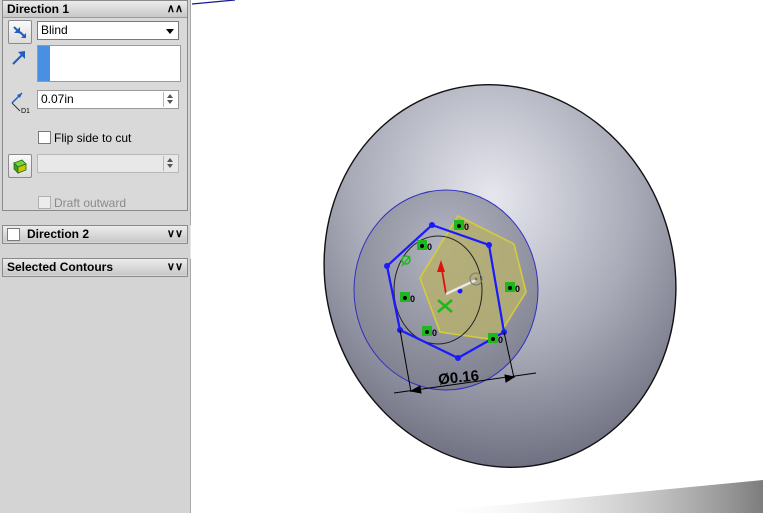 Image resolution: width=763 pixels, height=513 pixels. Describe the element at coordinates (591, 496) in the screenshot. I see `floor-shadow` at that location.